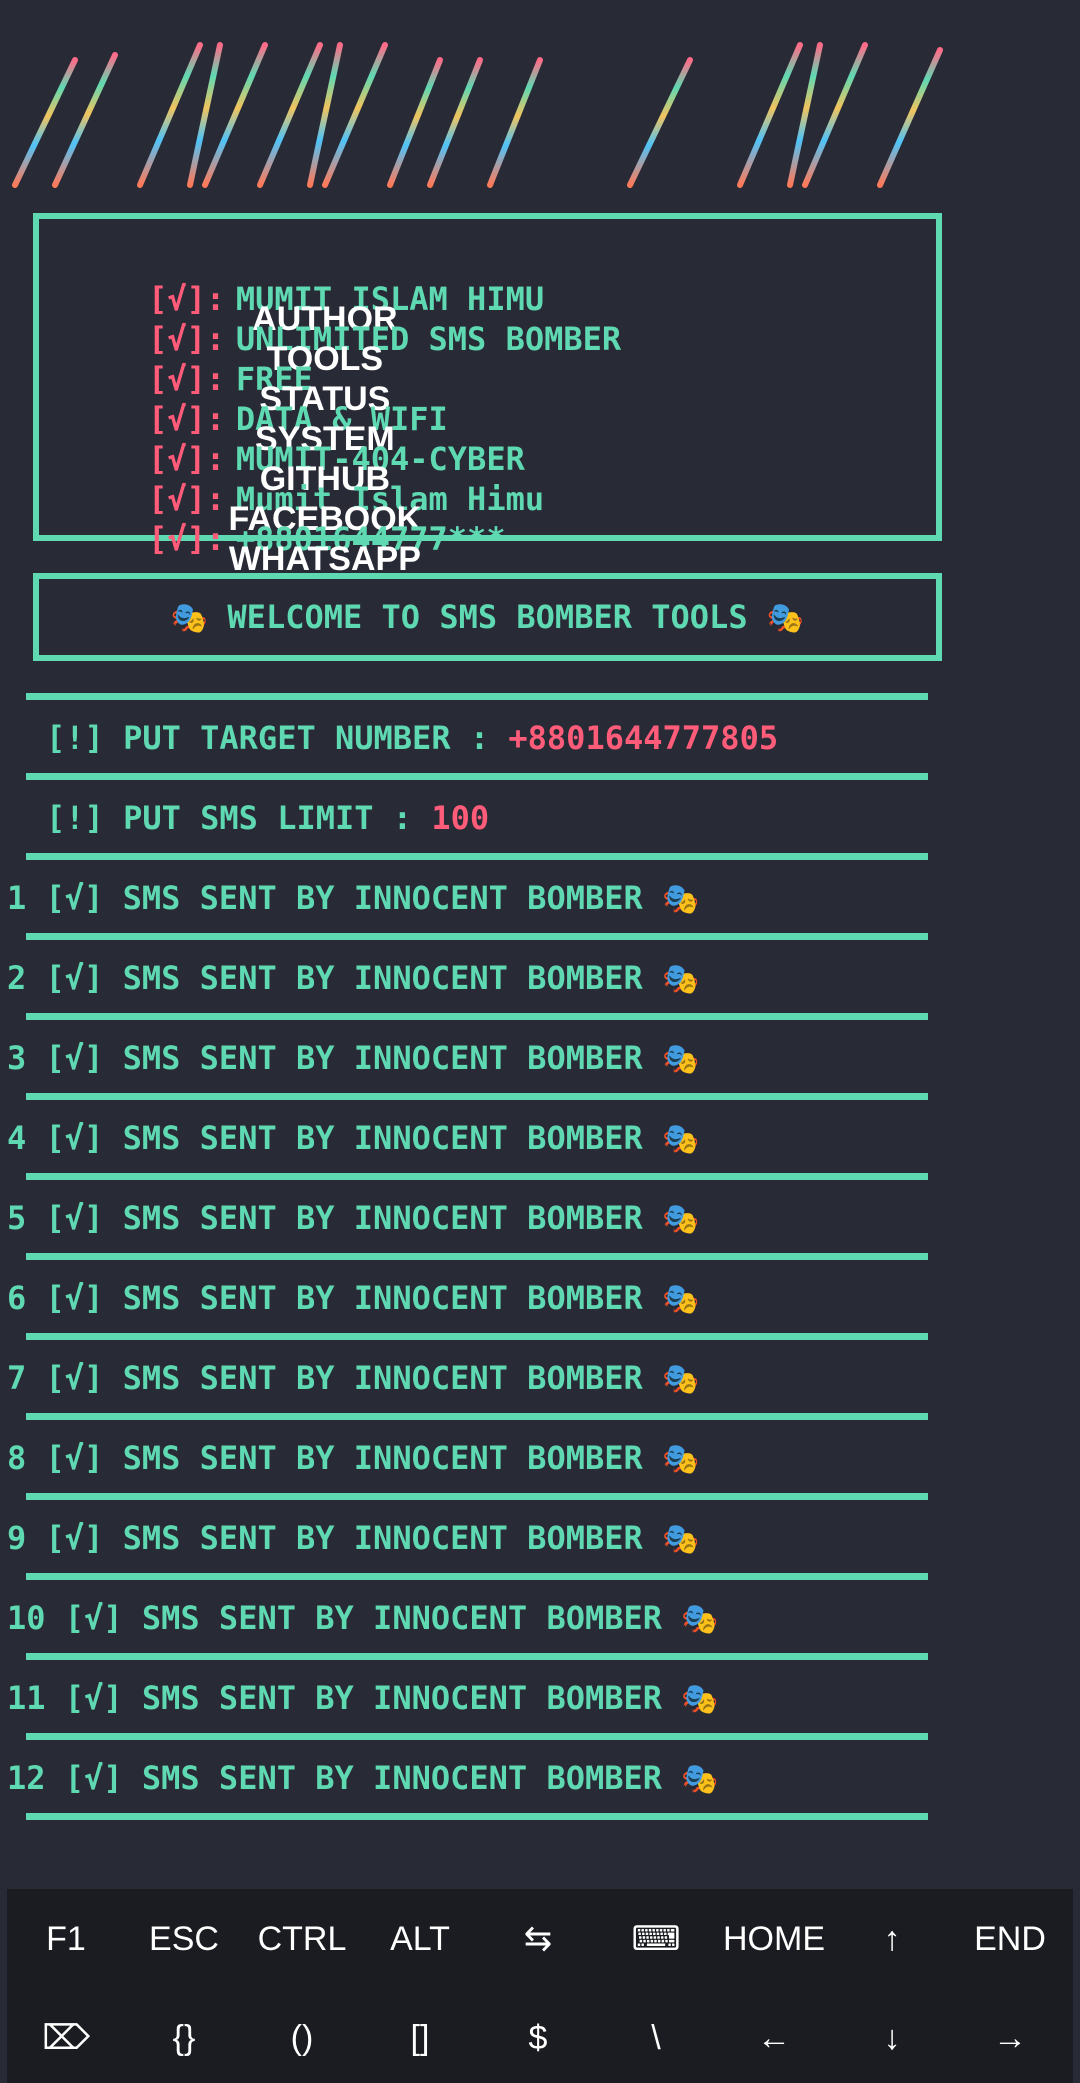  I want to click on info-row-author: [√] AUTHOR: MUMIT ISLAM HIMU, so click(307, 288).